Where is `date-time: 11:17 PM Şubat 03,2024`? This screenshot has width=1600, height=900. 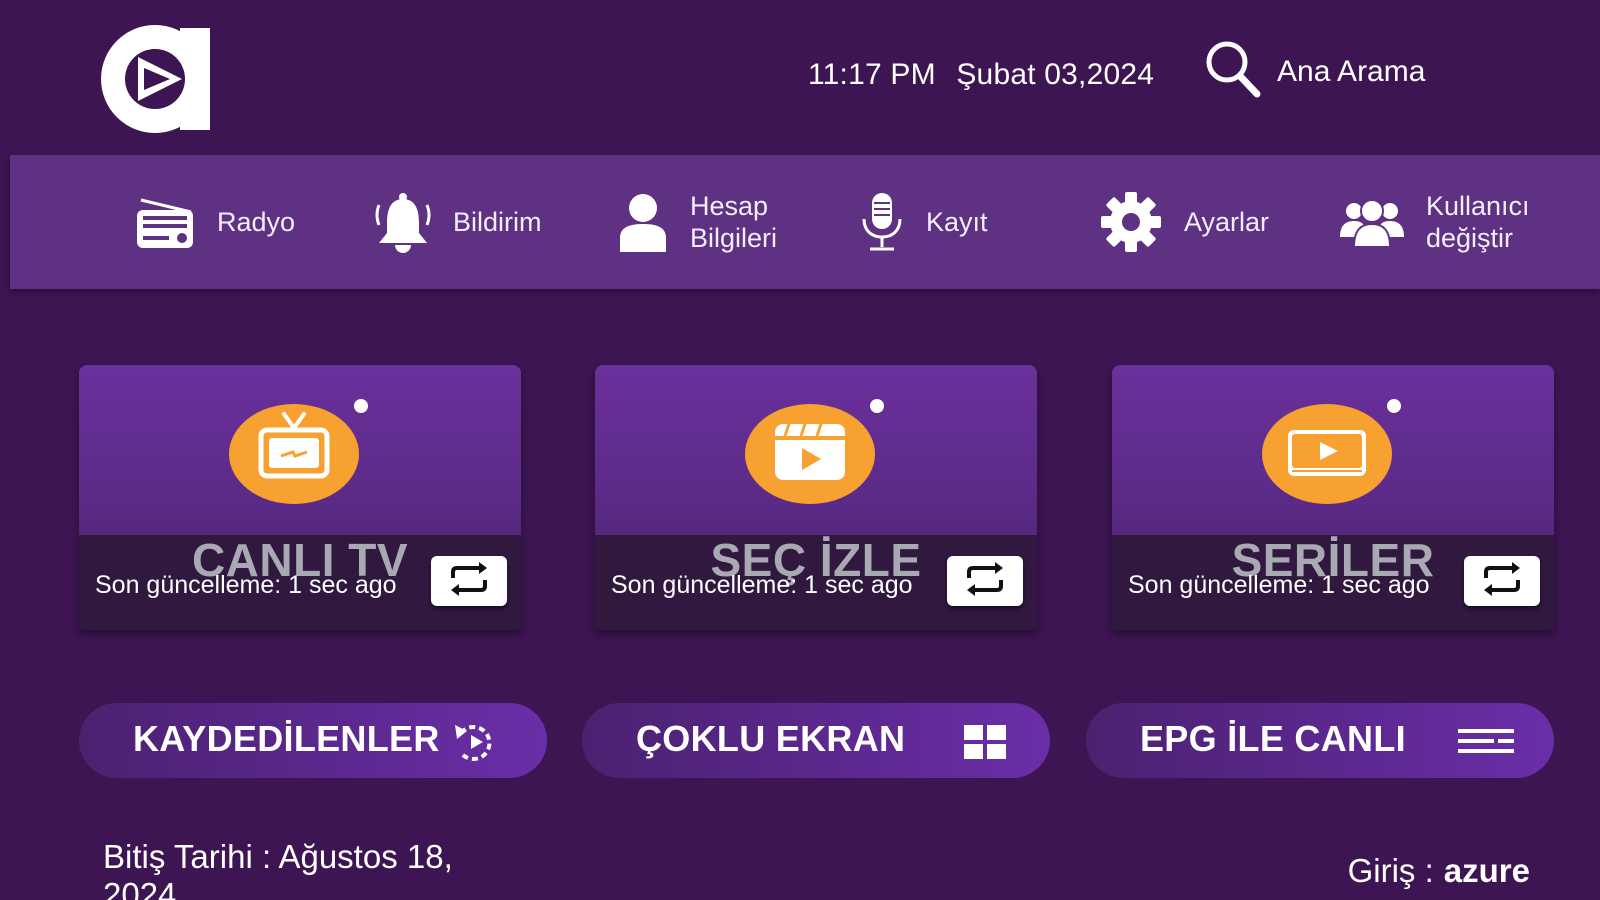 date-time: 11:17 PM Şubat 03,2024 is located at coordinates (981, 75).